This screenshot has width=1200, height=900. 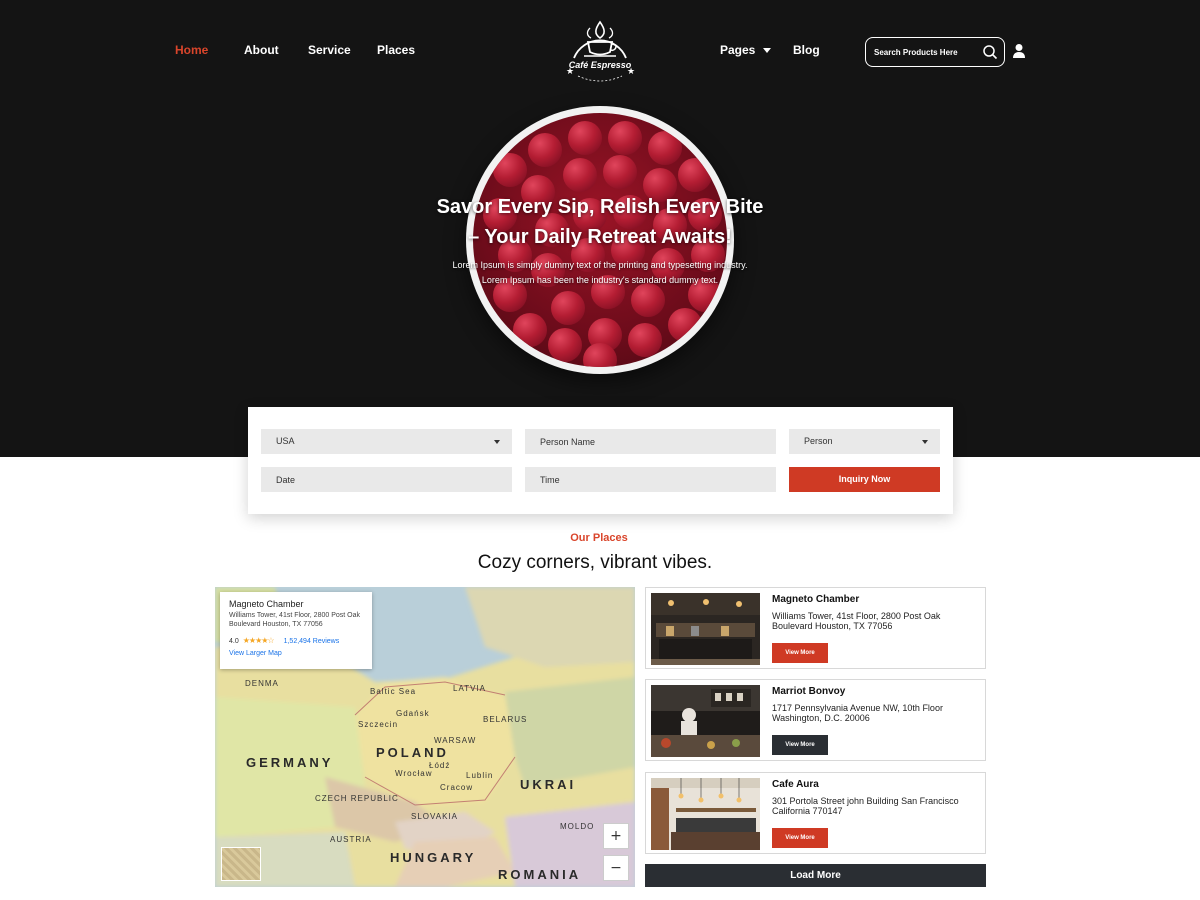 What do you see at coordinates (864, 441) in the screenshot?
I see `person-select: Person` at bounding box center [864, 441].